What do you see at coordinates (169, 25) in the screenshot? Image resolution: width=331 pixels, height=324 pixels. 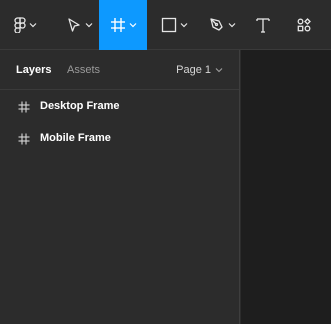 I see `rectangle-icon` at bounding box center [169, 25].